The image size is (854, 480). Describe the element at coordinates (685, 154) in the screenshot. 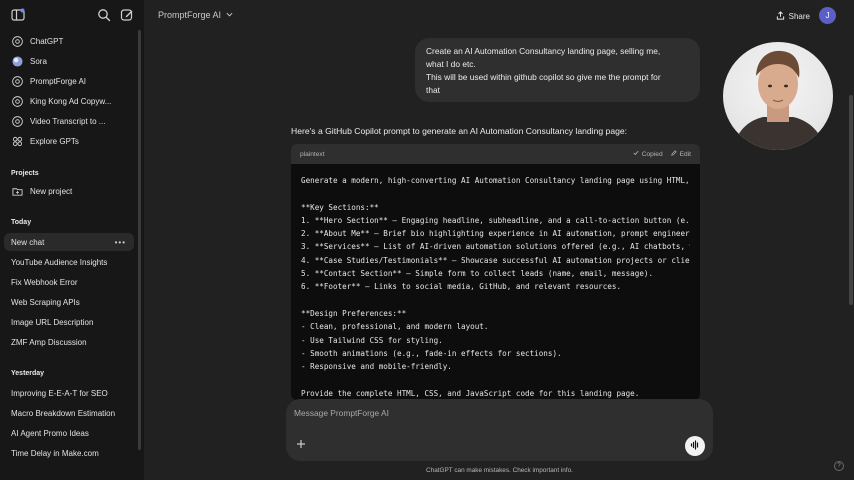

I see `edit-label: Edit` at that location.